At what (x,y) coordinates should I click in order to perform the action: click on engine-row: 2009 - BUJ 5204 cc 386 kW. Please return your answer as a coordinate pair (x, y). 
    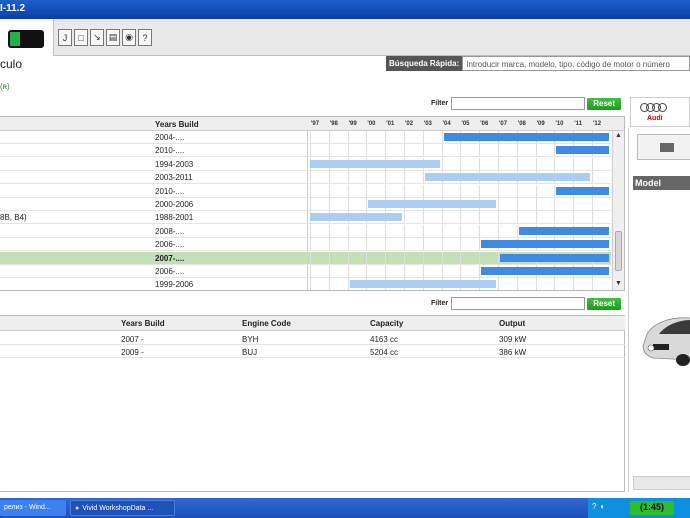
    Looking at the image, I should click on (312, 351).